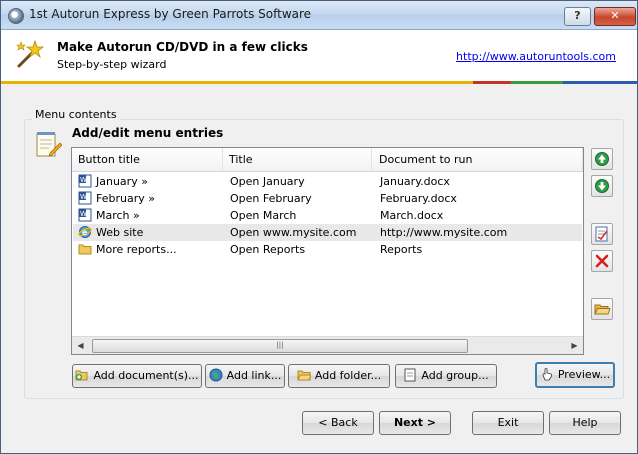 The image size is (638, 454). I want to click on accent-bar-green, so click(537, 82).